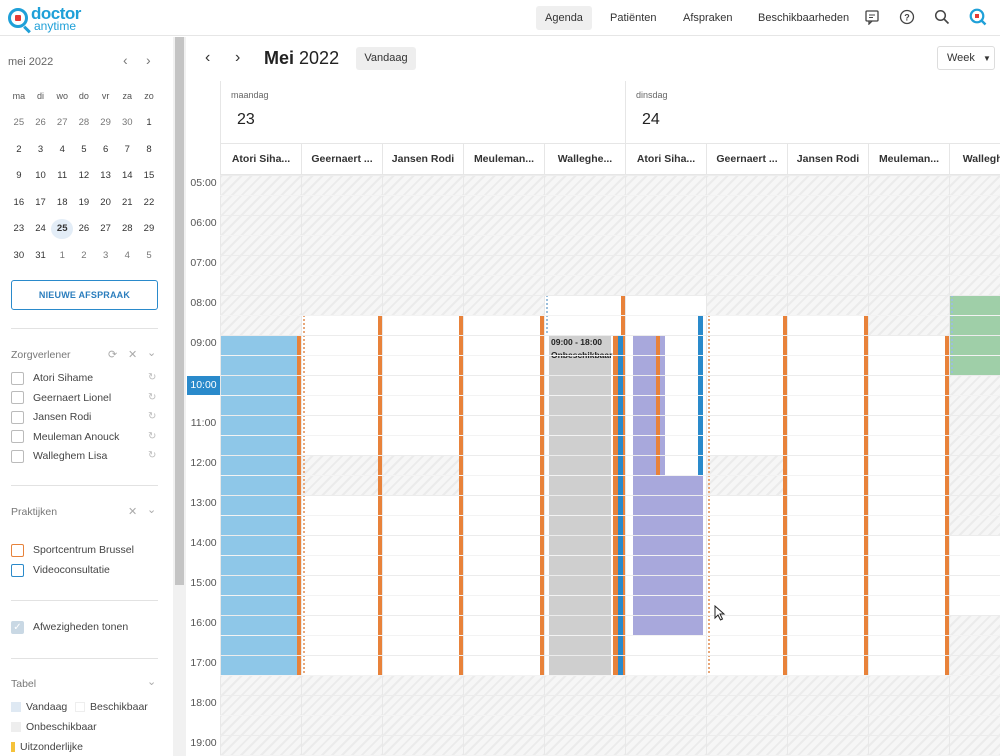 The image size is (1000, 756). I want to click on mini-day: 31, so click(41, 255).